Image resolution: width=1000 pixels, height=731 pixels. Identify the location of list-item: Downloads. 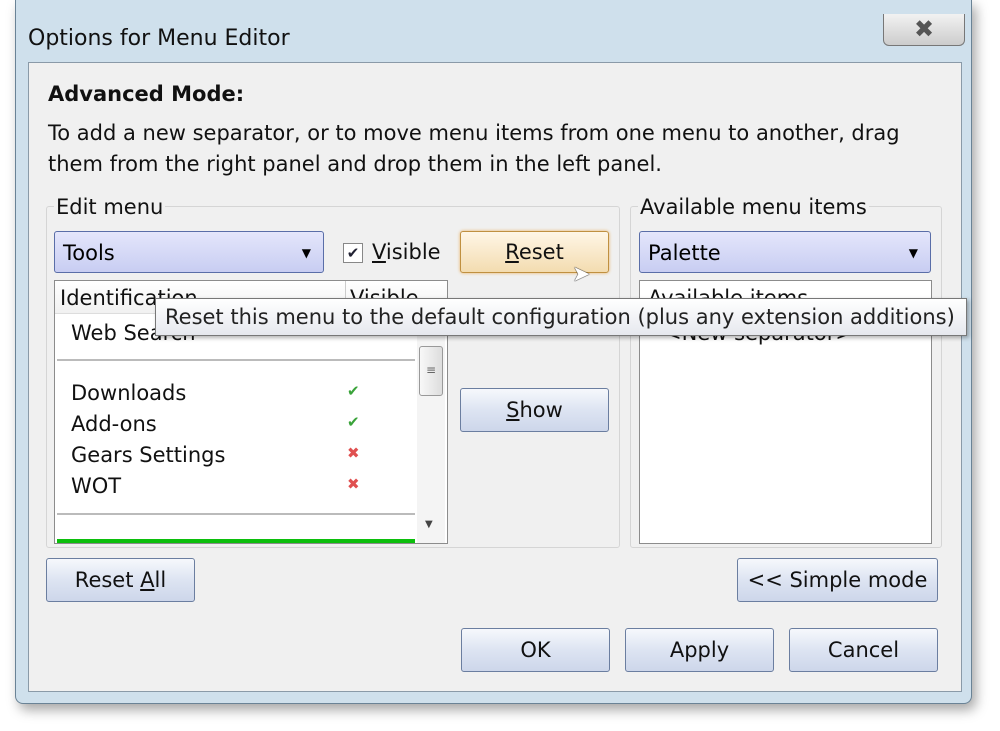
(128, 393).